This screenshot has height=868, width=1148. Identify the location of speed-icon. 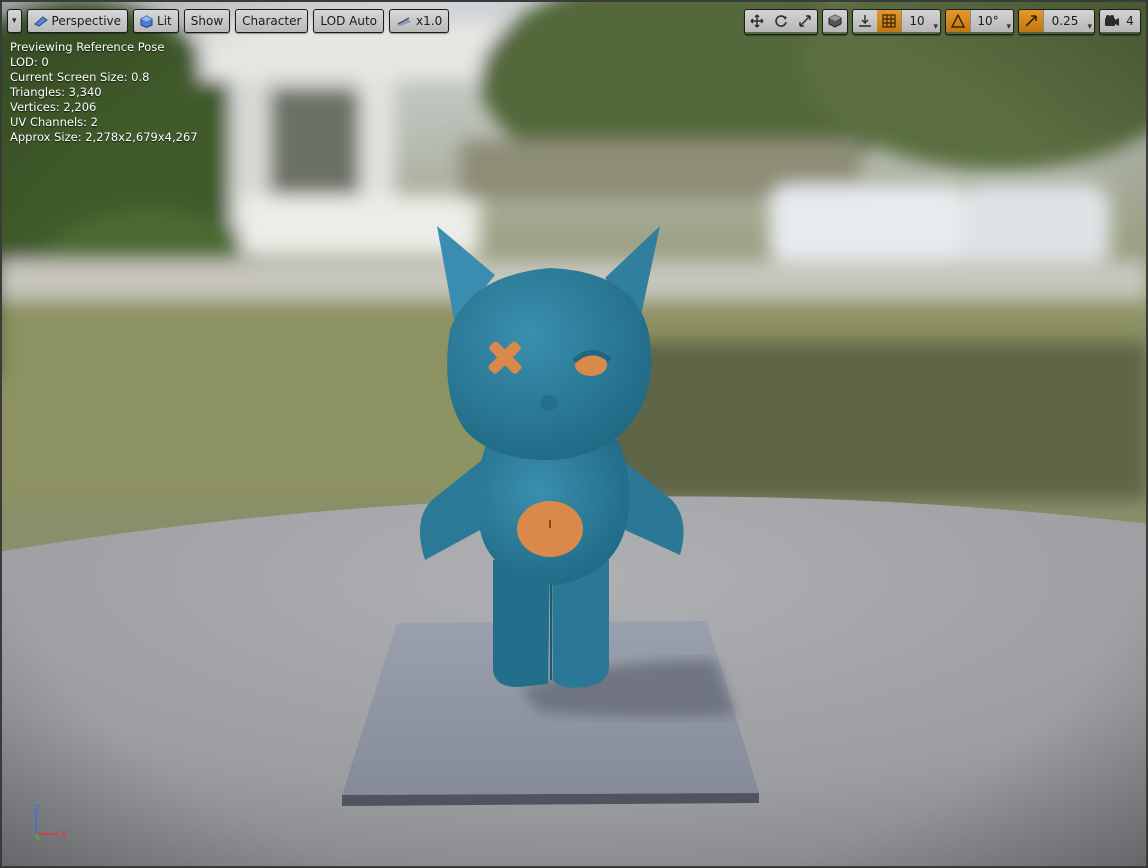
(404, 21).